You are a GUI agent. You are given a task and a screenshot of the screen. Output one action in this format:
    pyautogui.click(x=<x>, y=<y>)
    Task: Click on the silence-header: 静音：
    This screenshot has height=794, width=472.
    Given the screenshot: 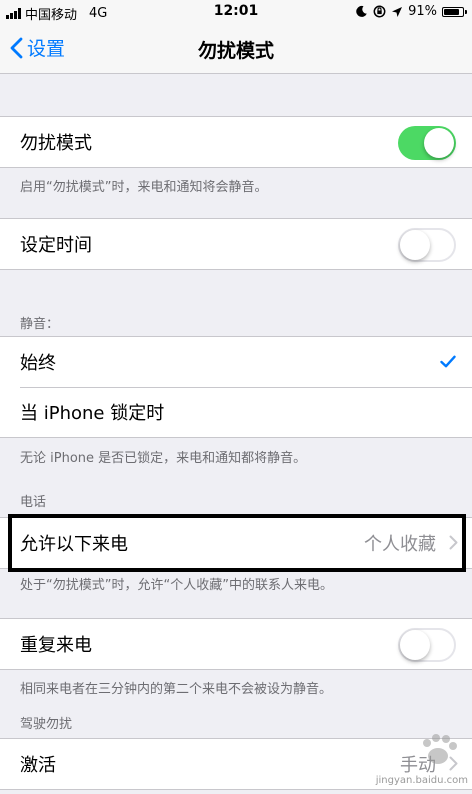 What is the action you would take?
    pyautogui.click(x=40, y=324)
    